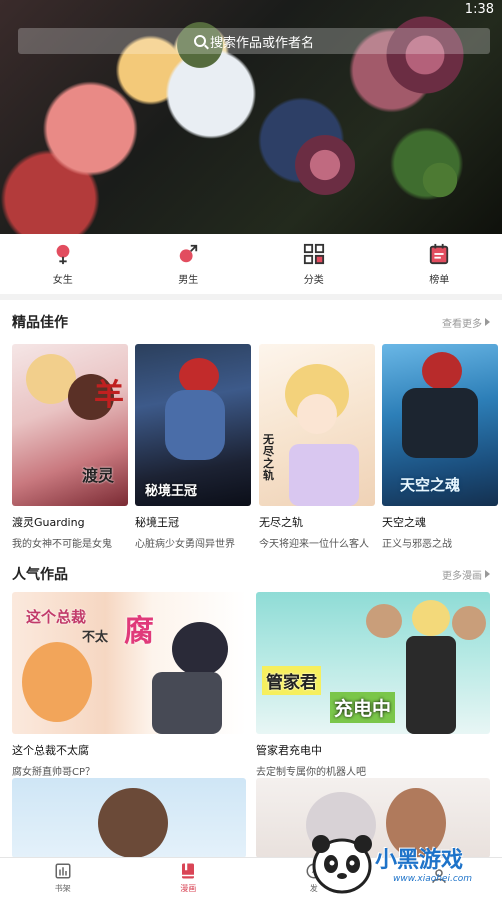 The height and width of the screenshot is (897, 502). I want to click on female-icon, so click(63, 254).